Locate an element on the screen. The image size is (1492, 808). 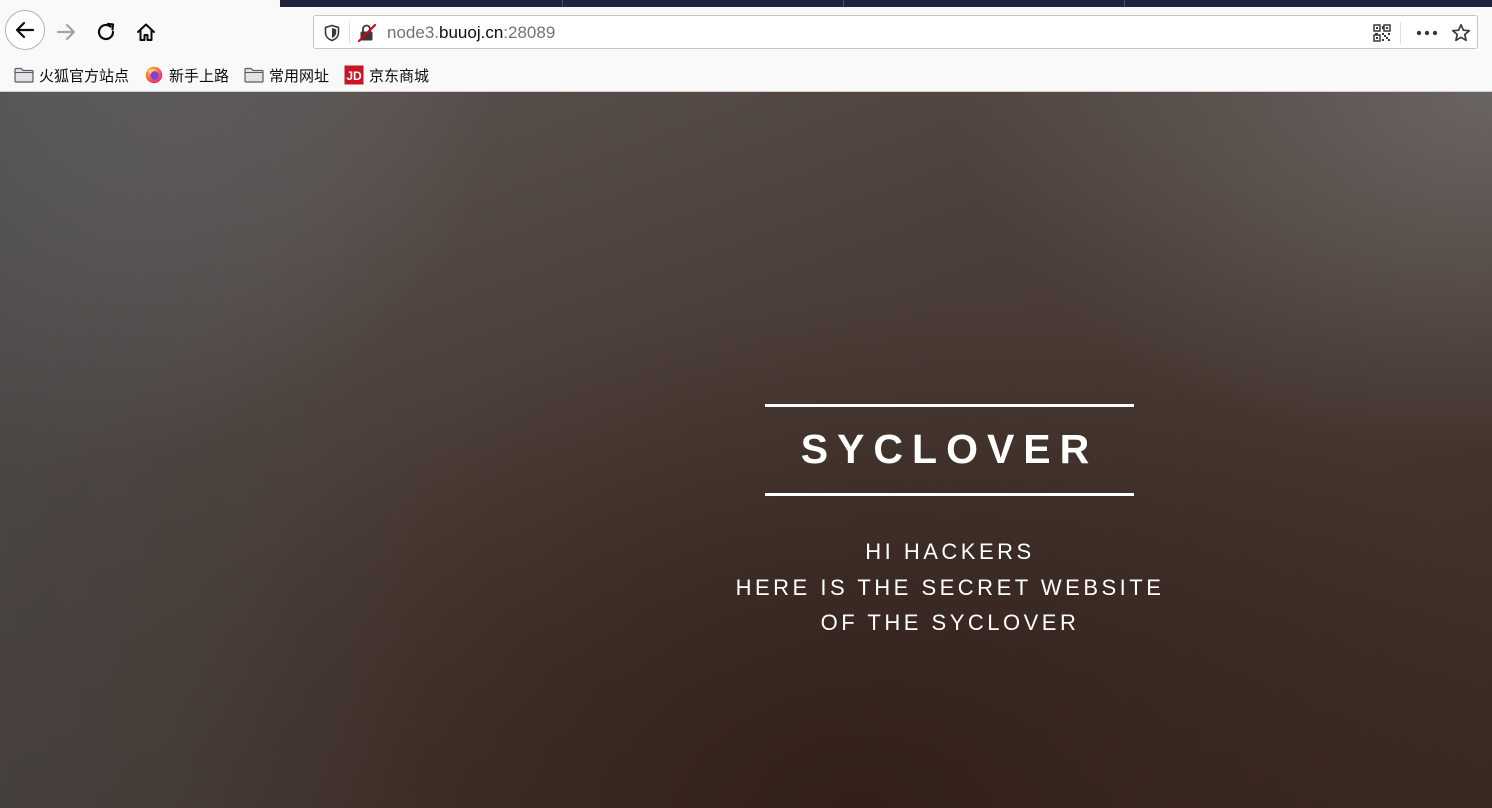
home-icon is located at coordinates (146, 32).